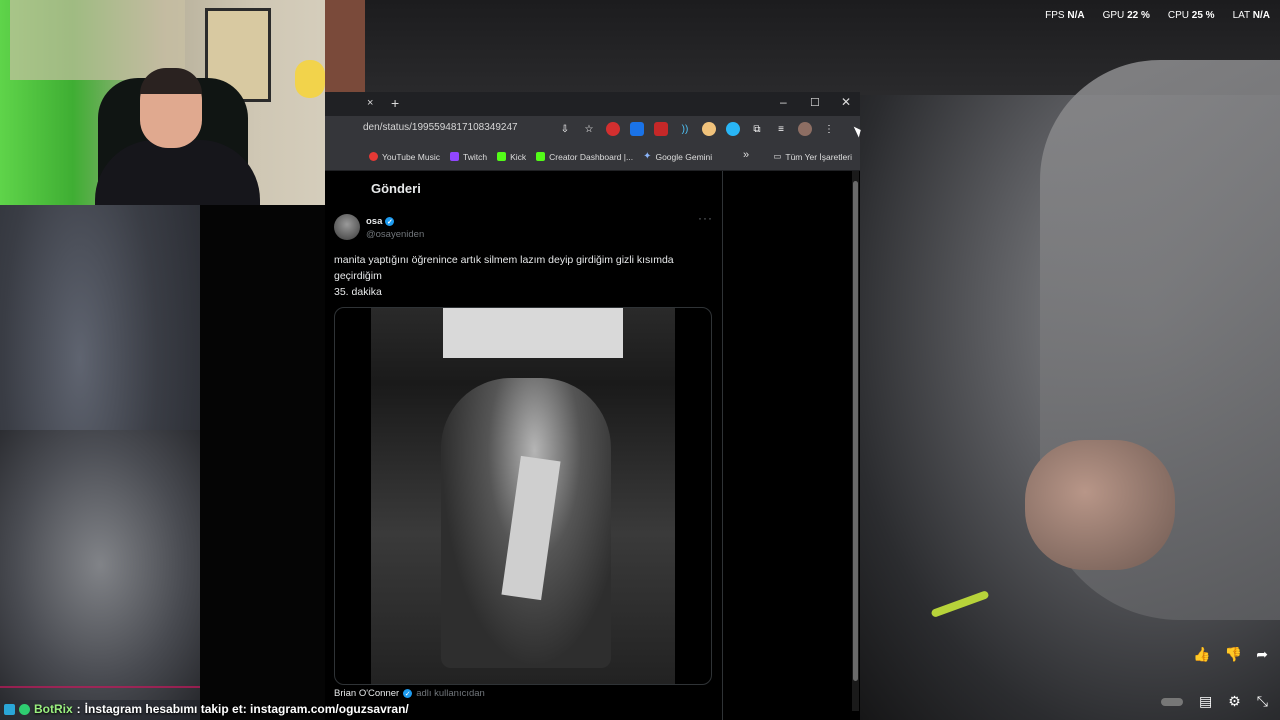 The height and width of the screenshot is (720, 1280). What do you see at coordinates (182, 102) in the screenshot?
I see `webcam-overlay` at bounding box center [182, 102].